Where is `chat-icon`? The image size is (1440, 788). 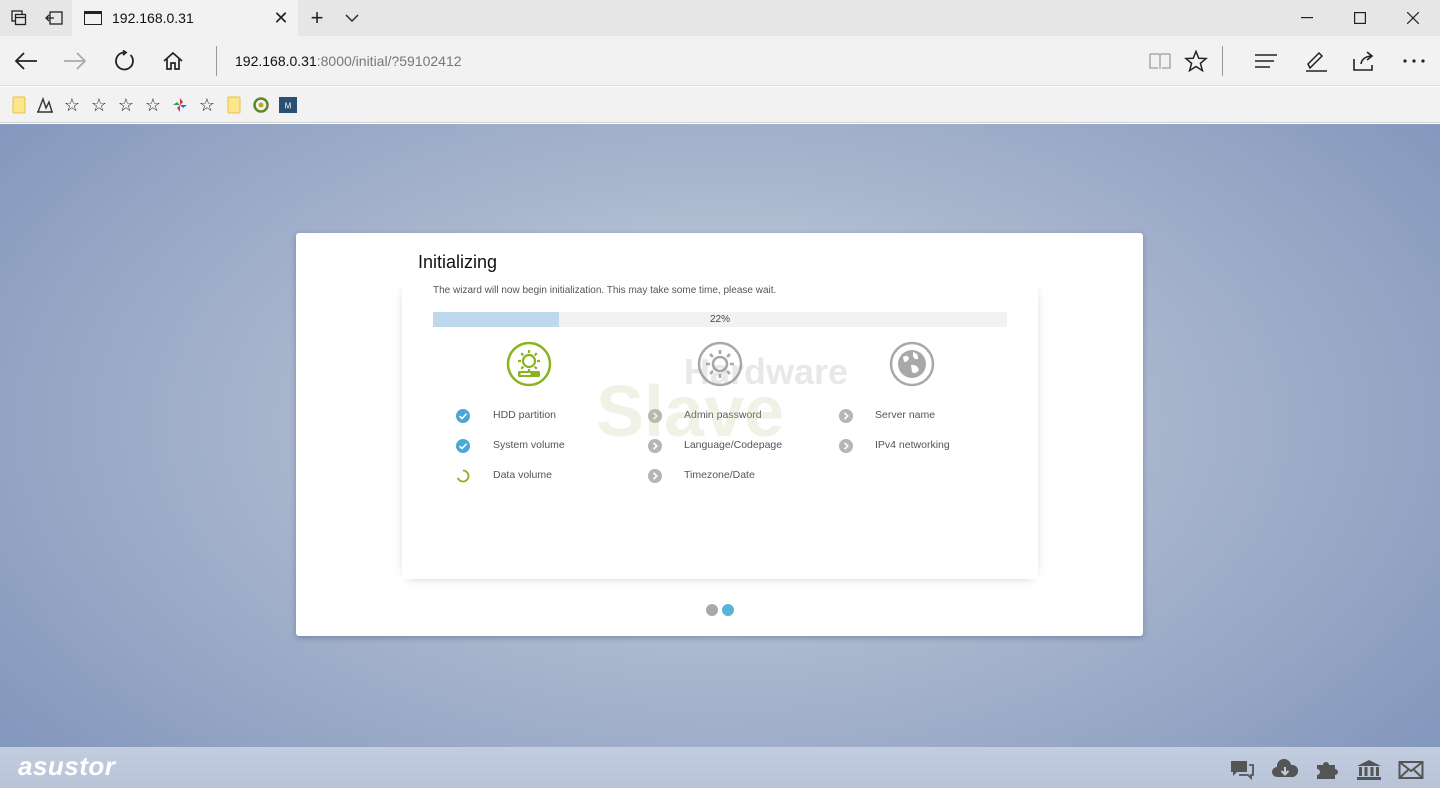 chat-icon is located at coordinates (1242, 770).